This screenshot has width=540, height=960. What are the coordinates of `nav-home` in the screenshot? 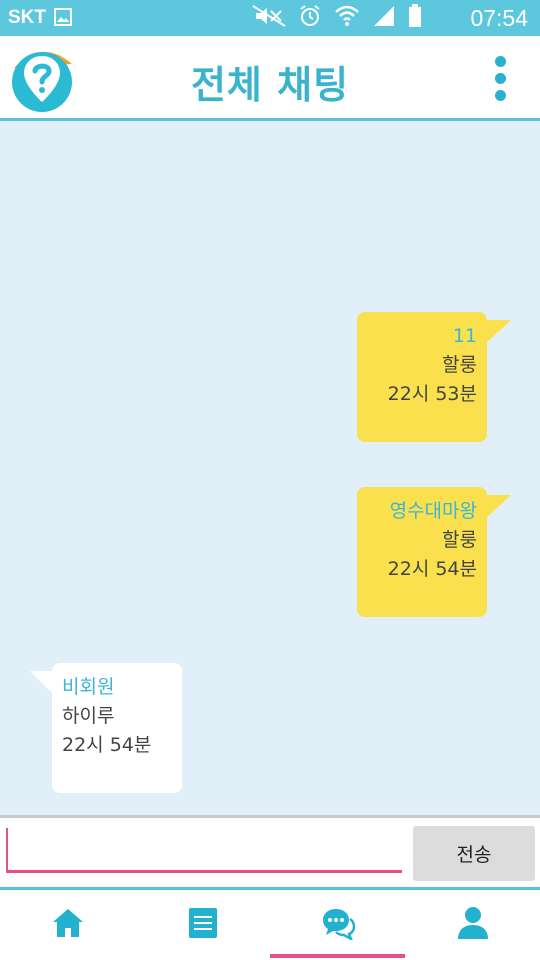 It's located at (67, 925).